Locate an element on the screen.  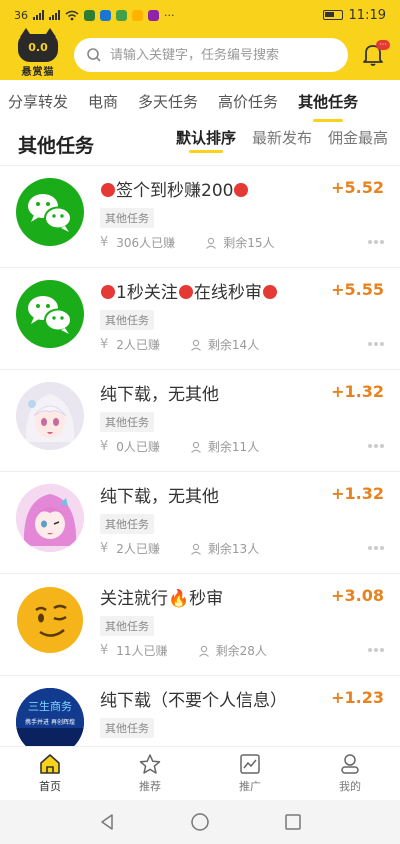
task-item: 1秒关注 在线秒审 +5.55 其他任务 ¥ 2人已赚 剩余14人 is located at coordinates (200, 319).